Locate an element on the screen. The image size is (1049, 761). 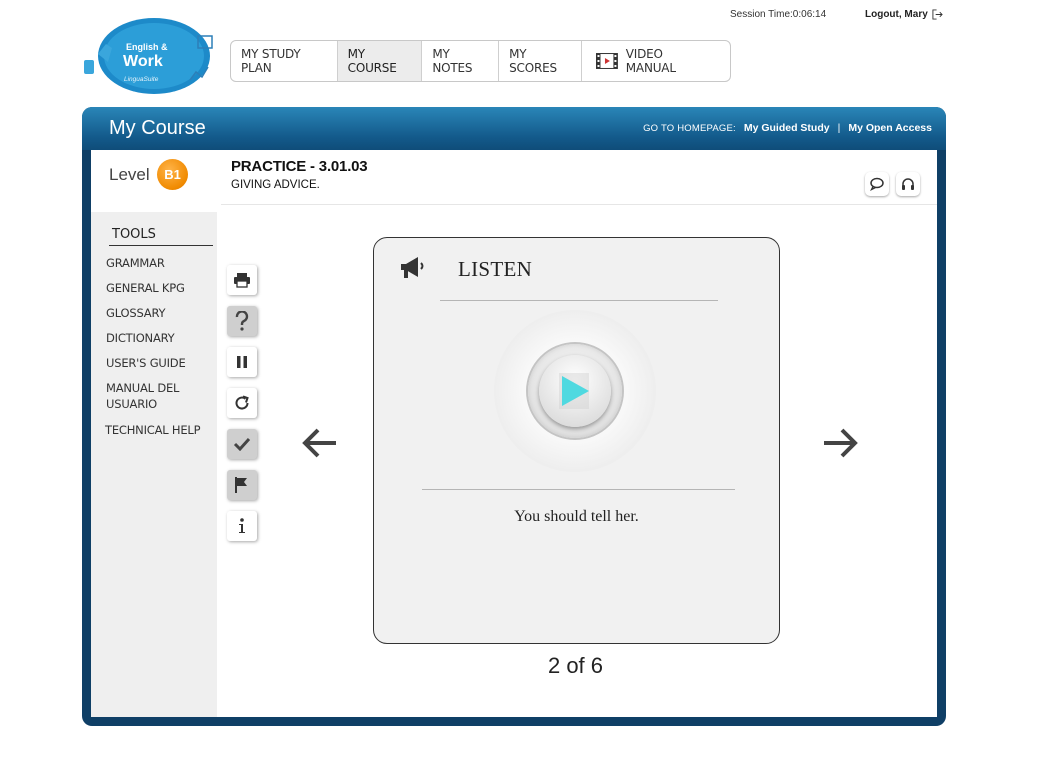
headphones-icon is located at coordinates (908, 184).